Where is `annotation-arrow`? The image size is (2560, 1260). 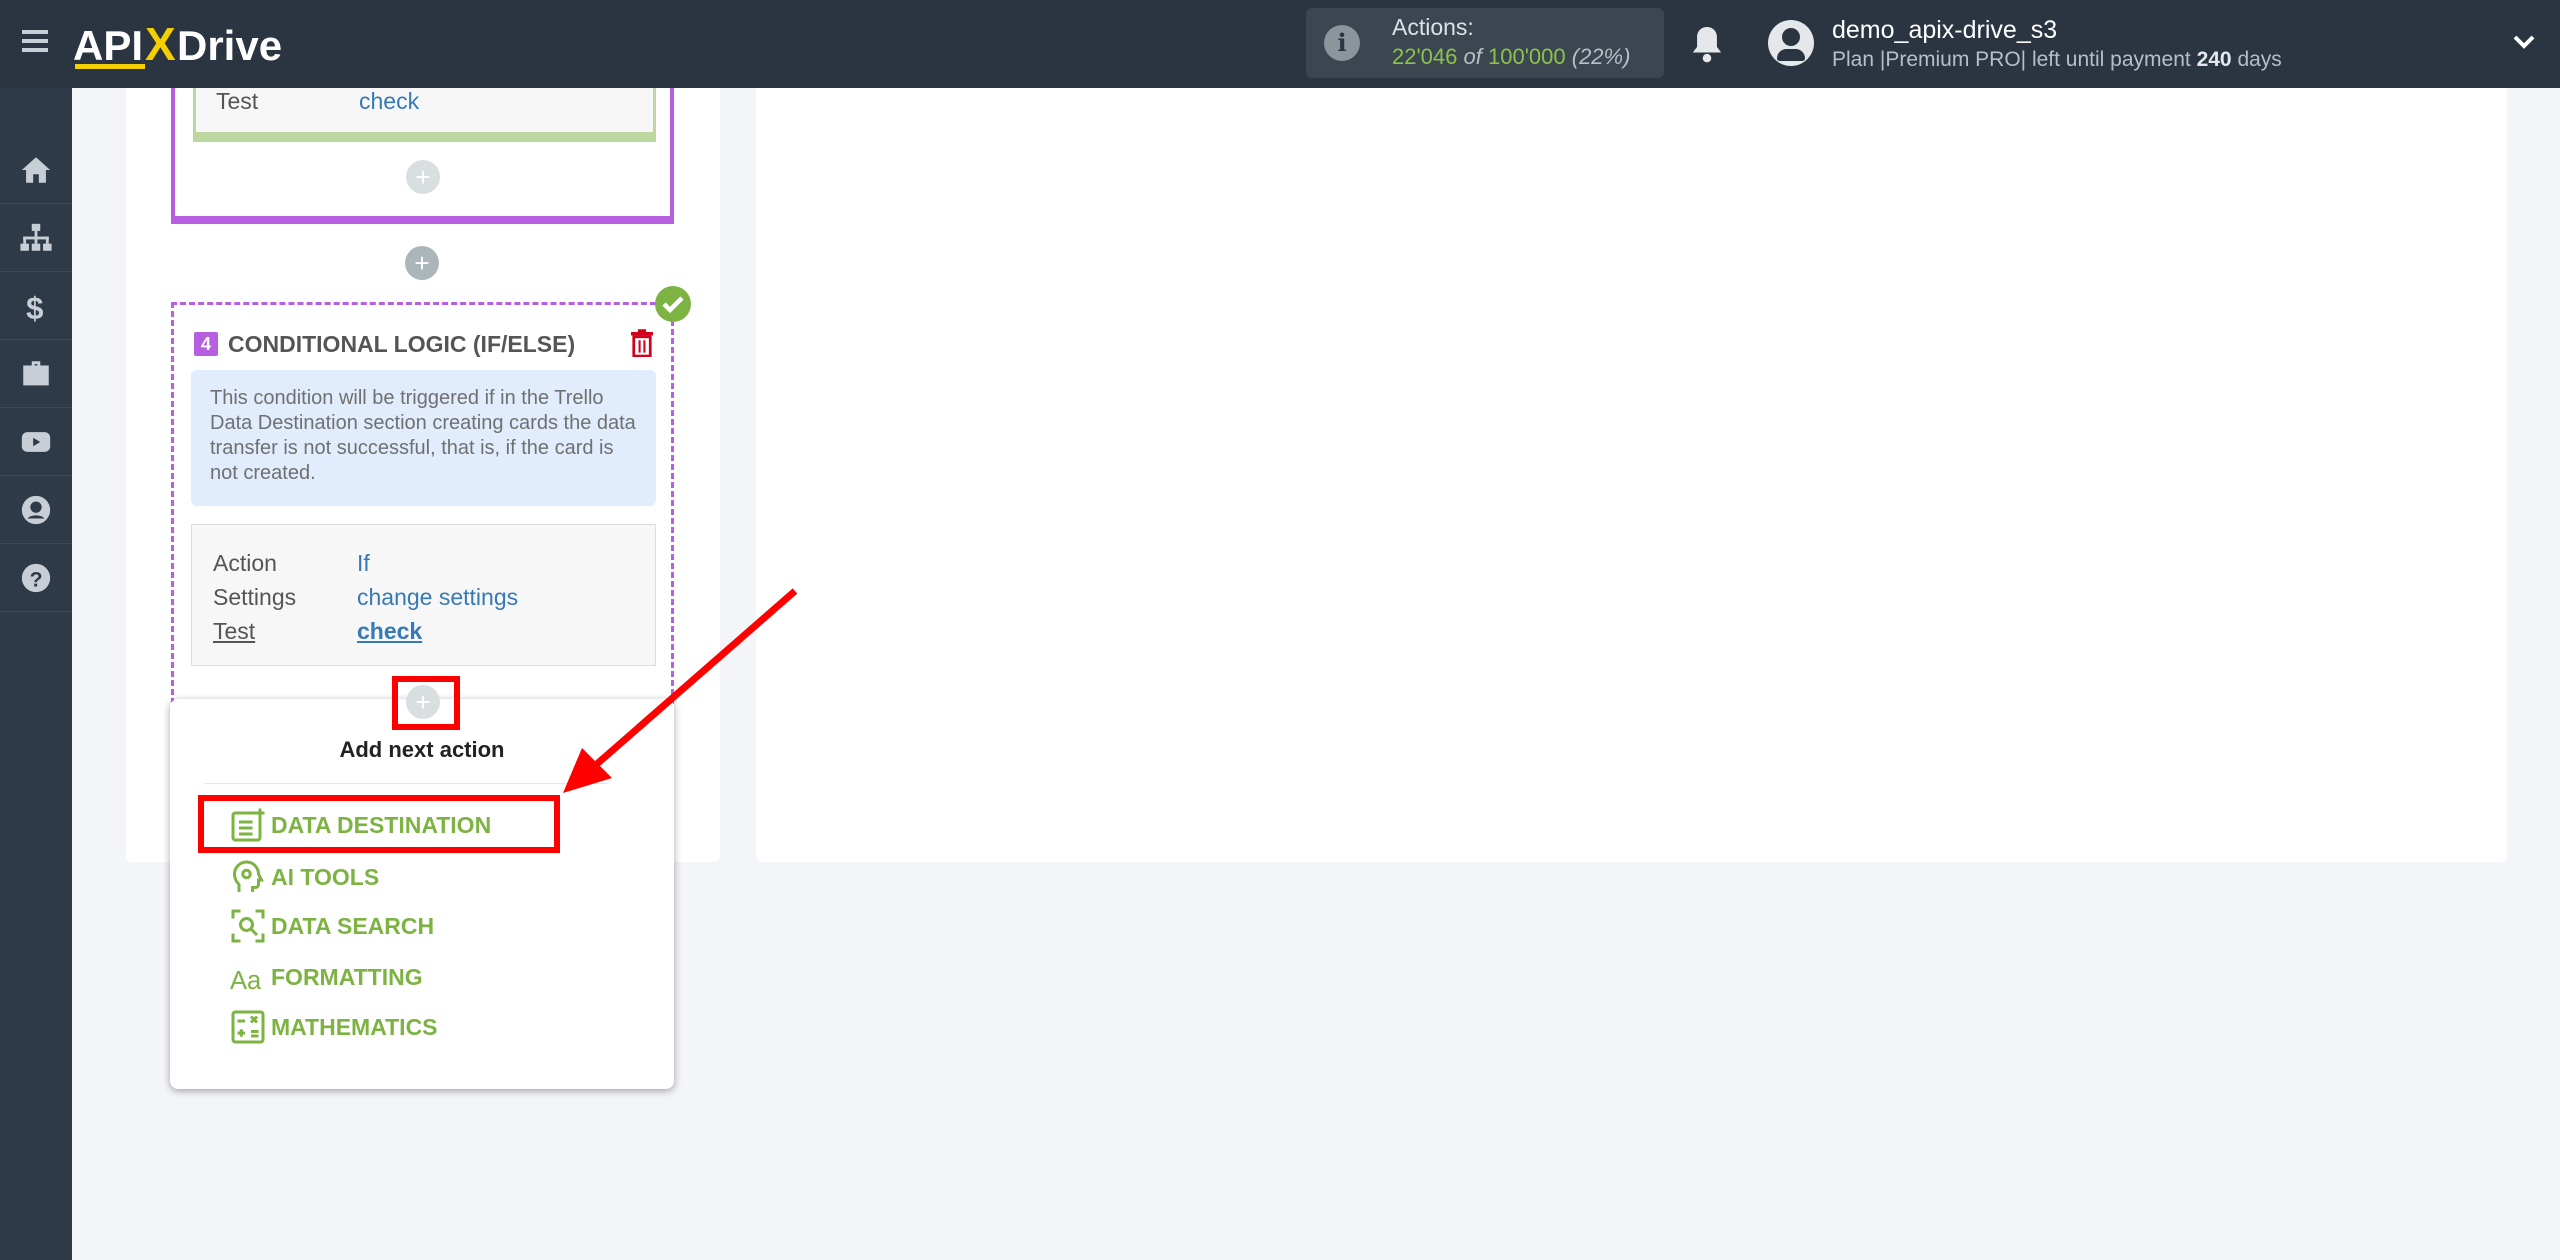
annotation-arrow is located at coordinates (680, 690).